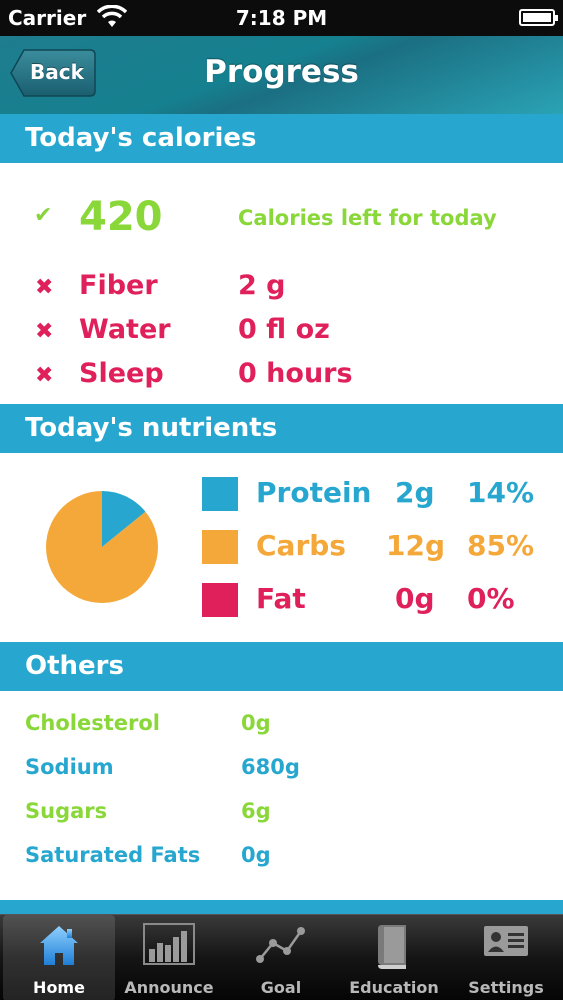 The height and width of the screenshot is (1001, 563). What do you see at coordinates (125, 329) in the screenshot?
I see `water-label: Water` at bounding box center [125, 329].